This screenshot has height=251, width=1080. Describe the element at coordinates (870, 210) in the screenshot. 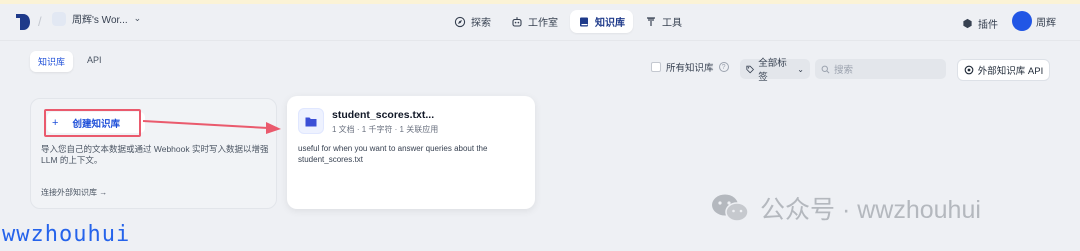

I see `wechat-watermark-text: 公众号 · wwzhouhui` at that location.